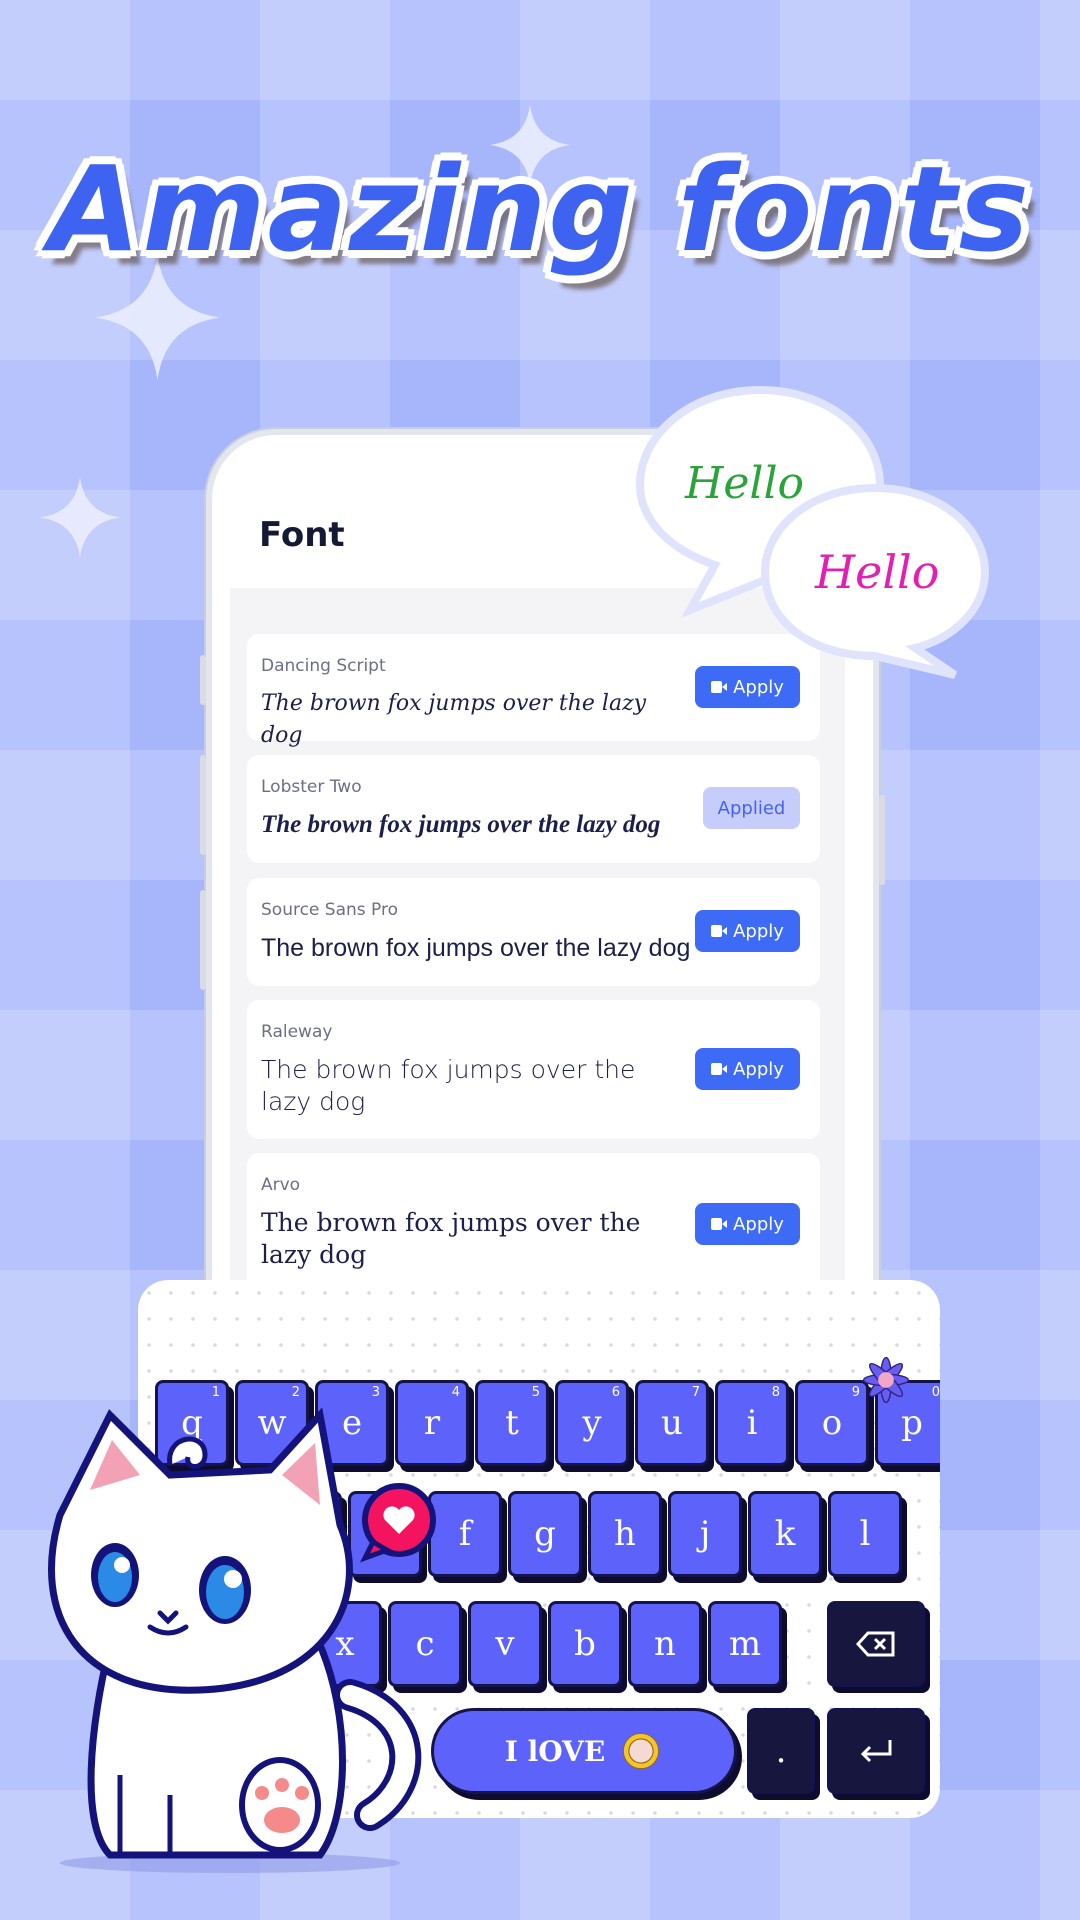  Describe the element at coordinates (555, 1751) in the screenshot. I see `key-label: I lOVE` at that location.